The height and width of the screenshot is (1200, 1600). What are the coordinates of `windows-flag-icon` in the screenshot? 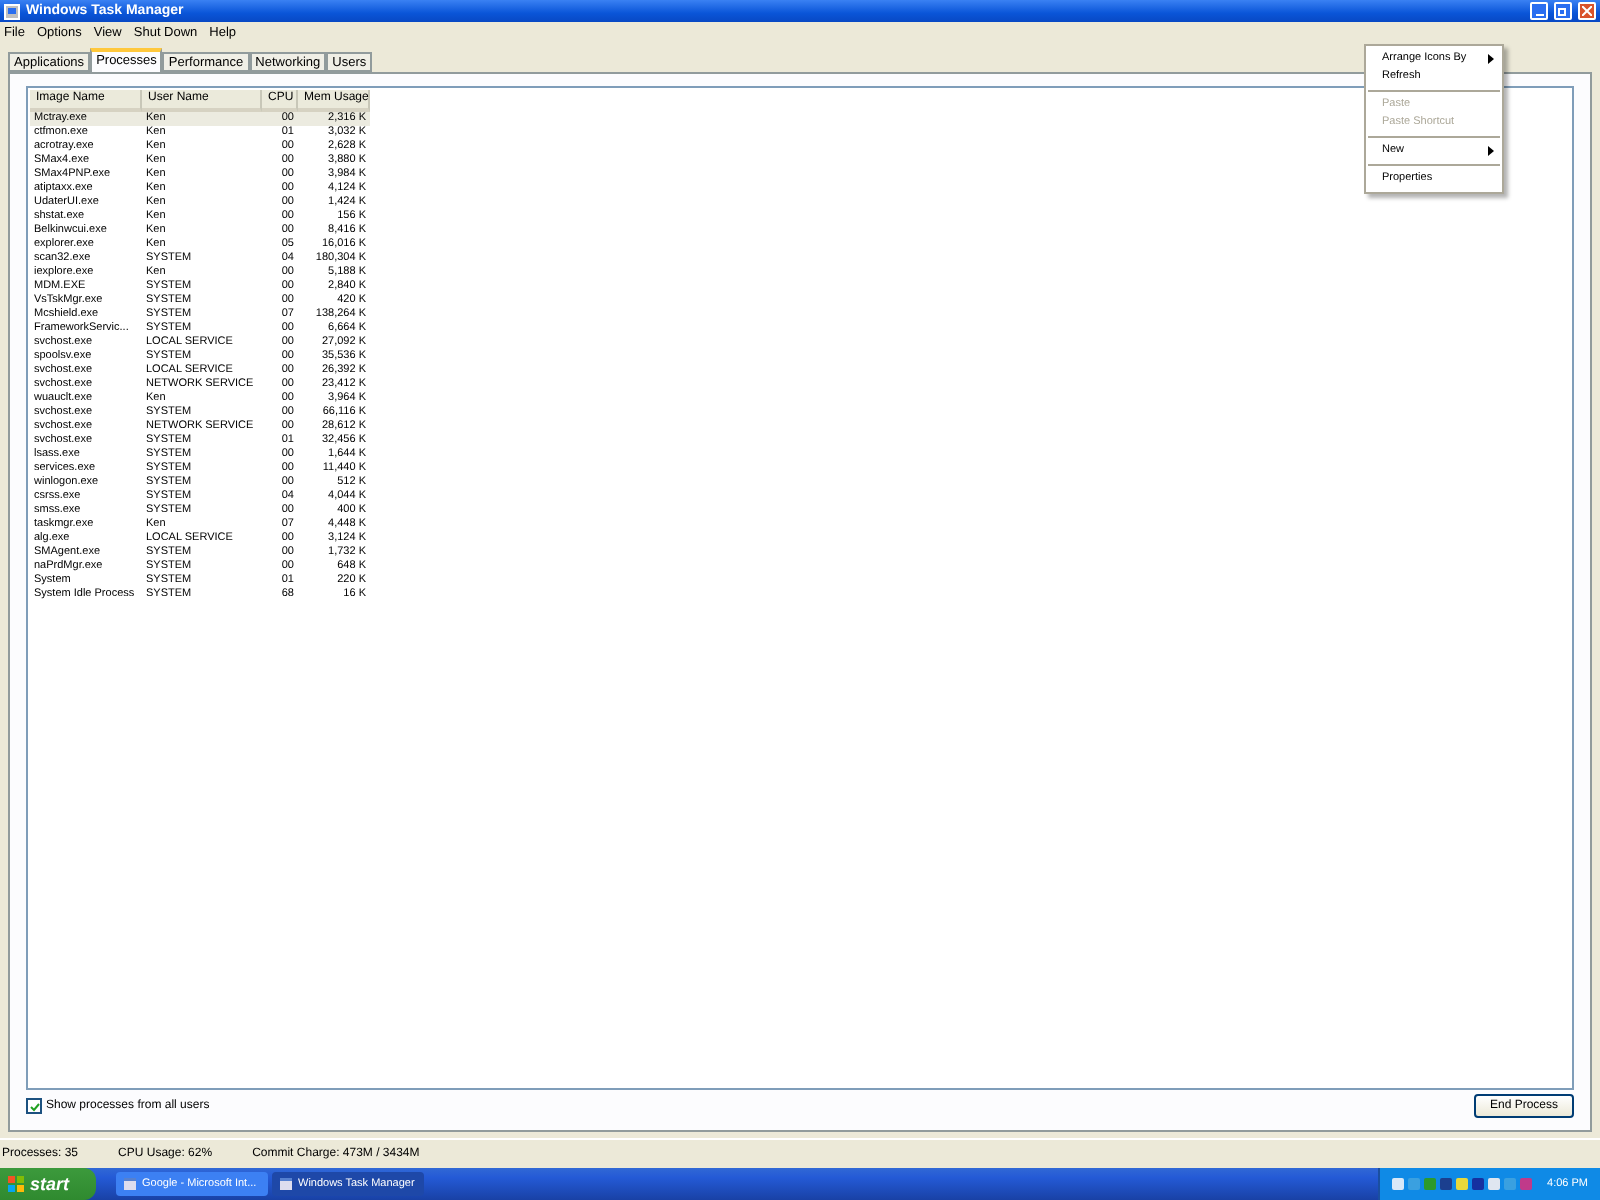 It's located at (16, 1184).